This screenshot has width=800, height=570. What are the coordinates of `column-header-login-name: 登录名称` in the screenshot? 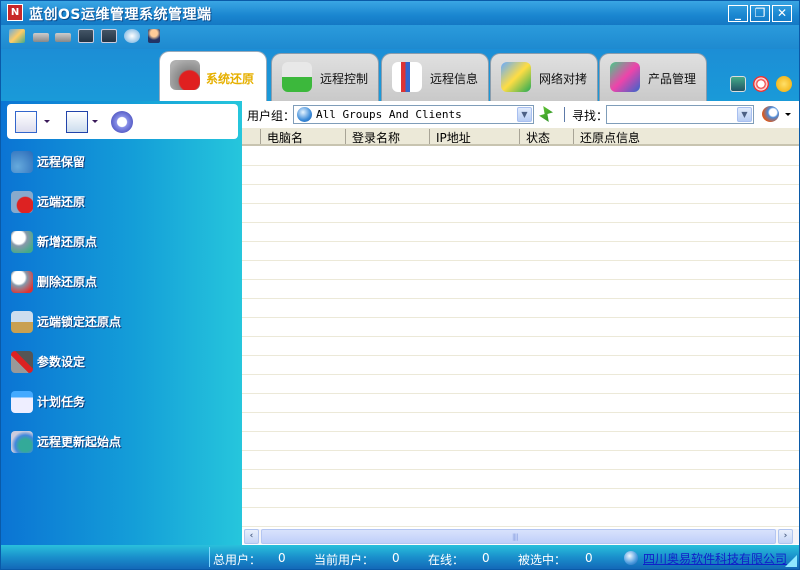 It's located at (372, 137).